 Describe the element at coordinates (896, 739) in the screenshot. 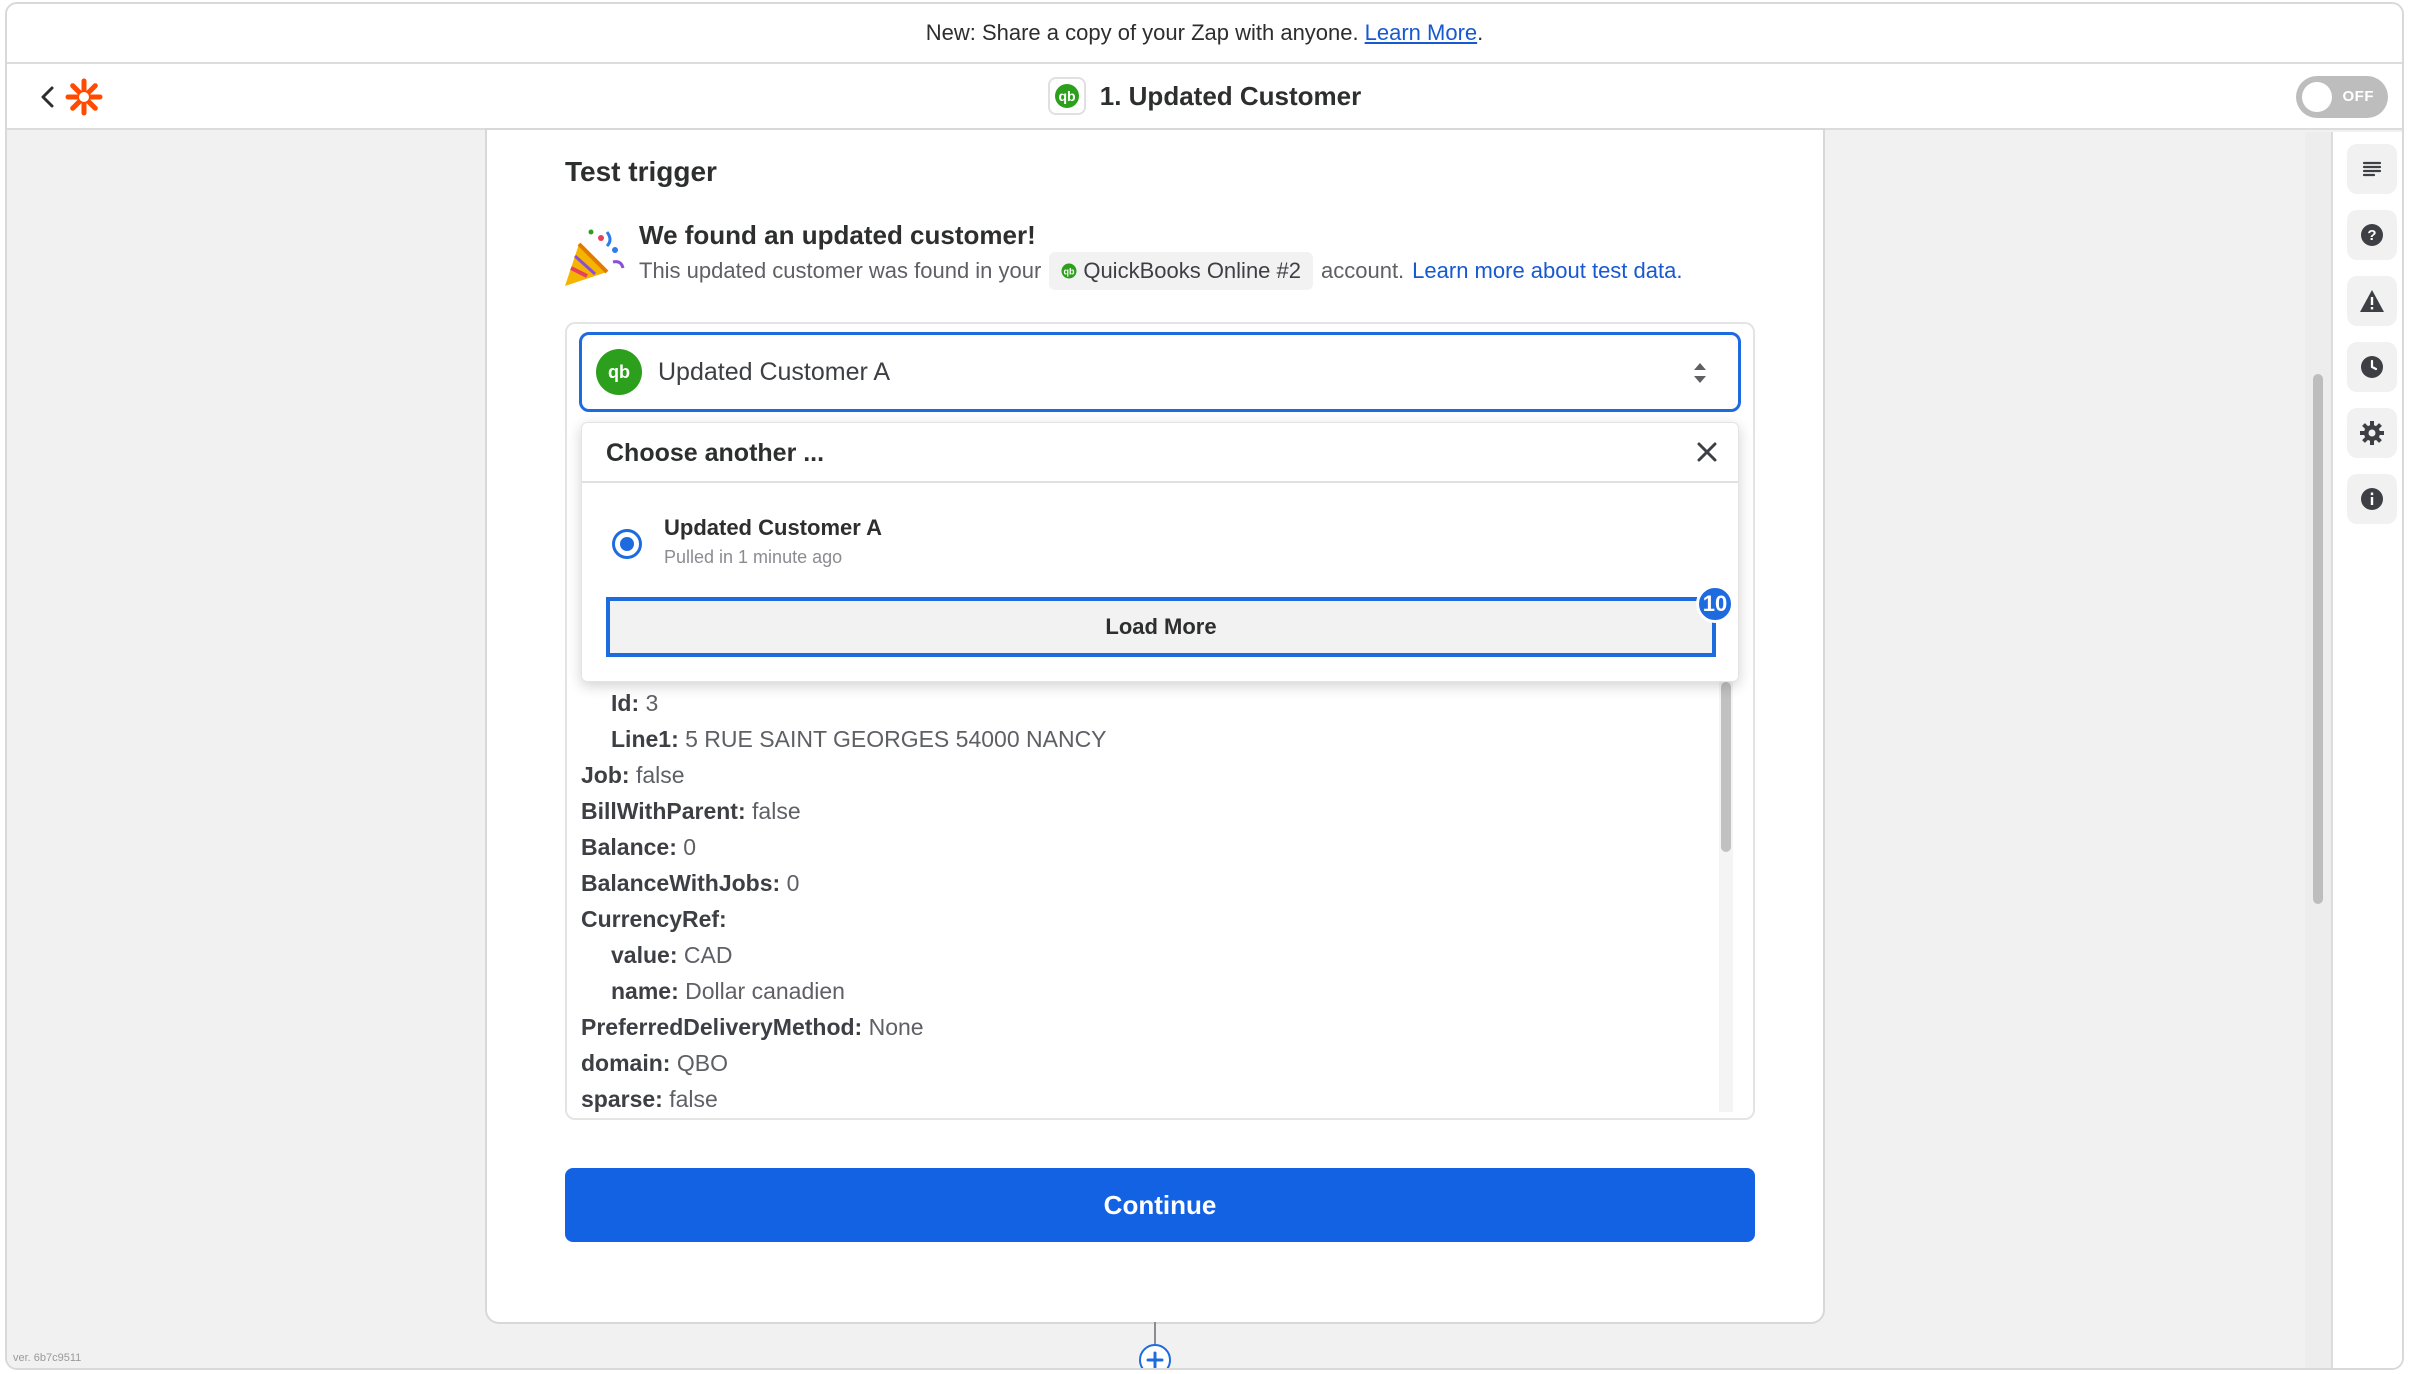

I see `field-value: 5 RUE SAINT GEORGES 54000 NANCY` at that location.